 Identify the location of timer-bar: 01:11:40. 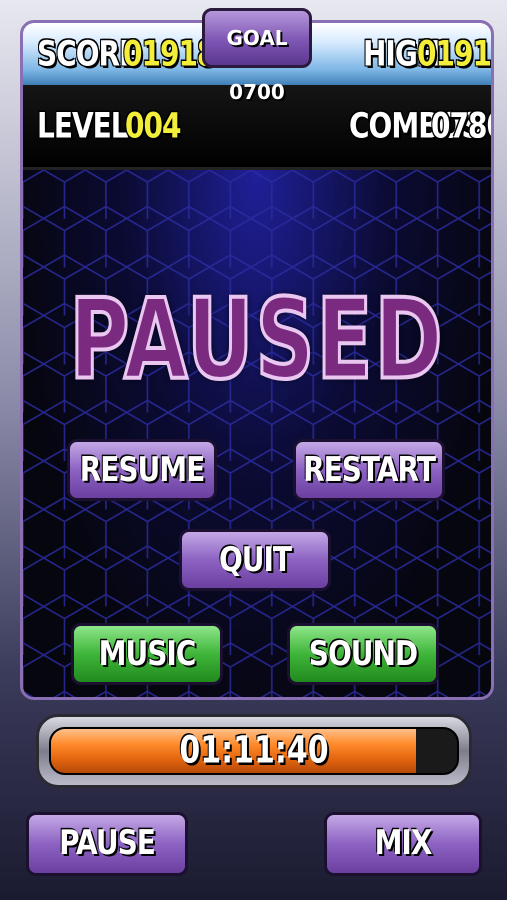
(254, 751).